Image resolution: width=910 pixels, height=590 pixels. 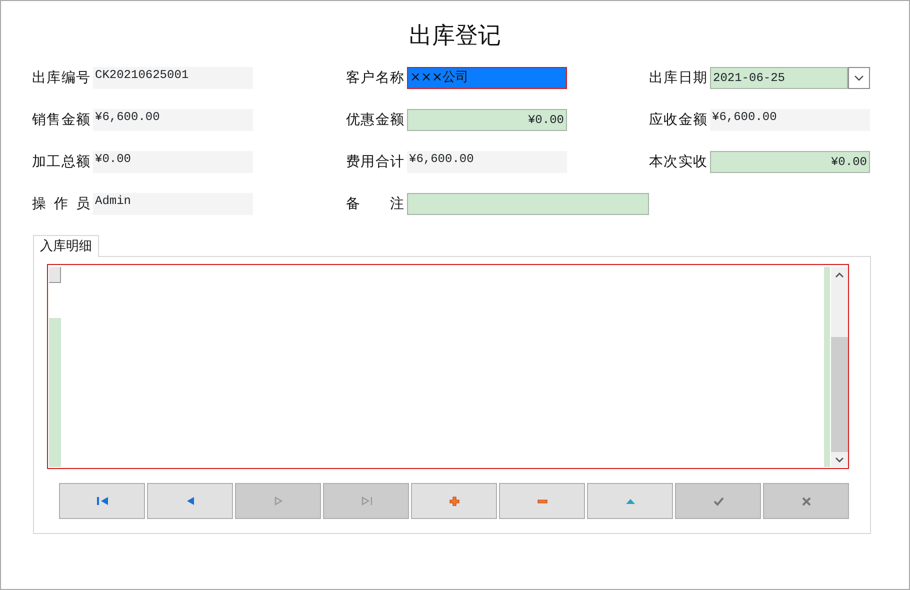 What do you see at coordinates (806, 501) in the screenshot?
I see `cross-icon` at bounding box center [806, 501].